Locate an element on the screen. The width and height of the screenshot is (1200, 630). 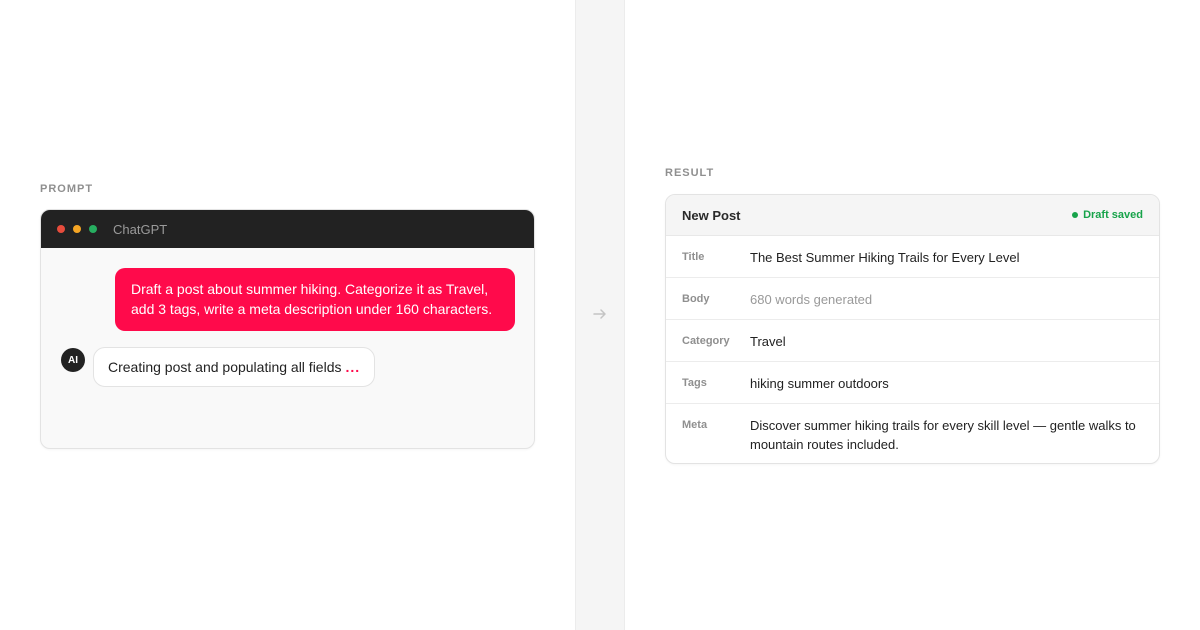
maximize-window-icon is located at coordinates (93, 229).